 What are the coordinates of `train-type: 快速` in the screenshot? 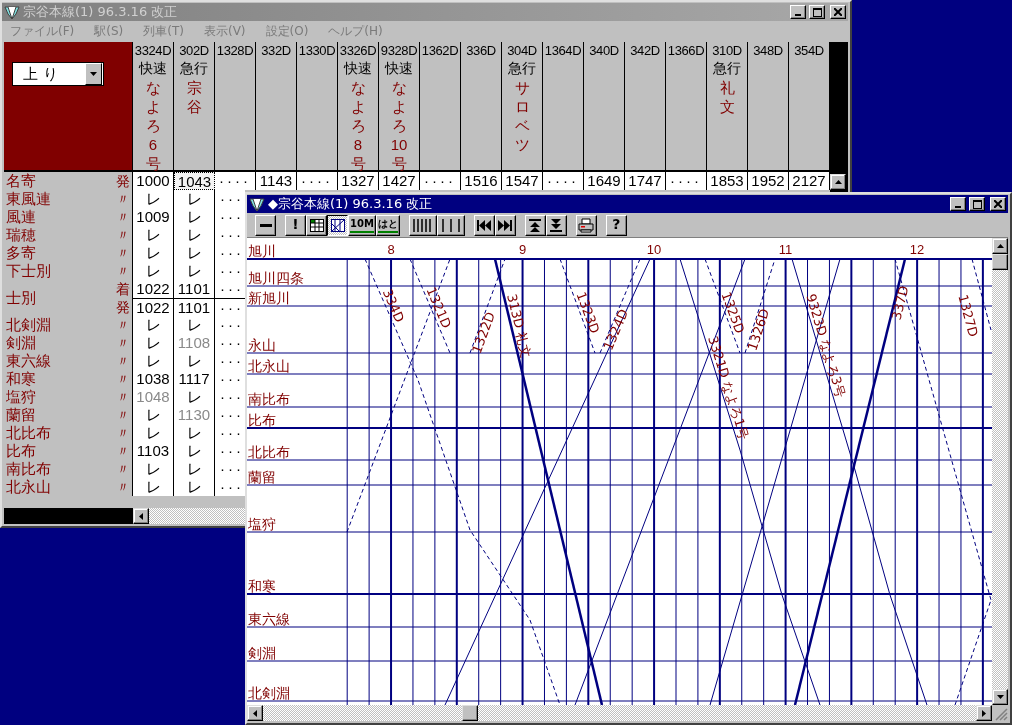 It's located at (153, 68).